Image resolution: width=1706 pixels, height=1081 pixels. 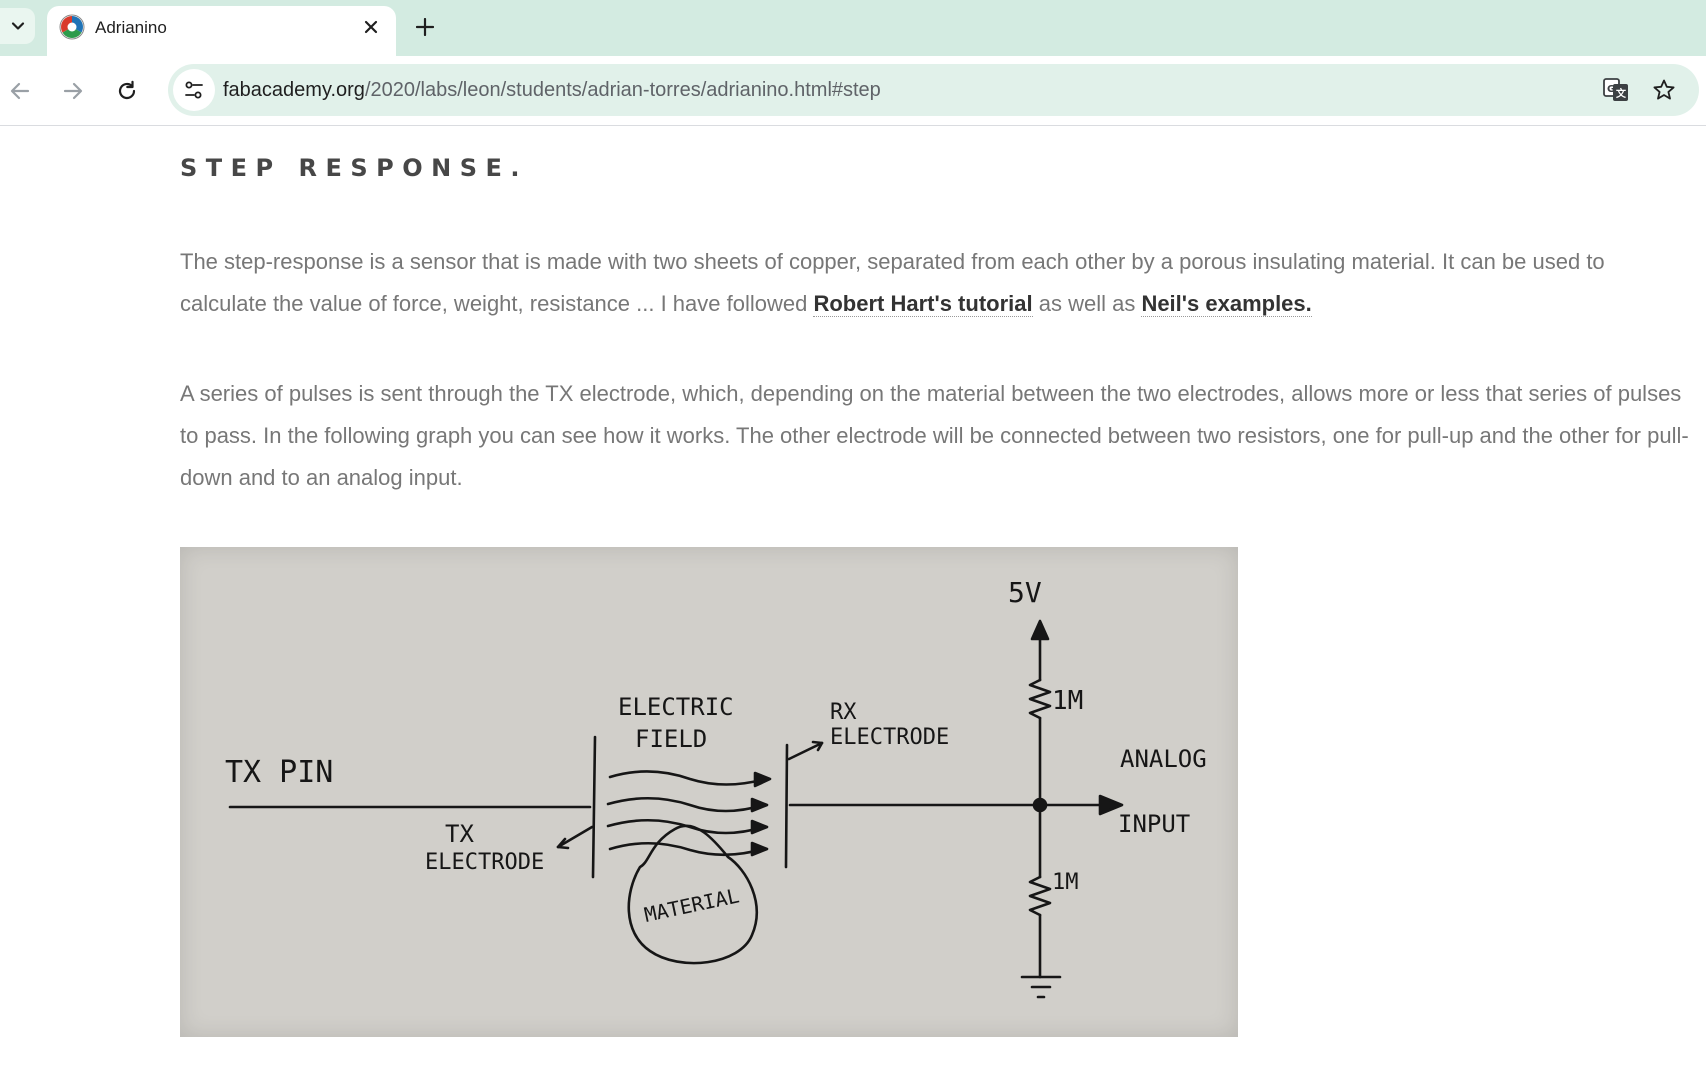 What do you see at coordinates (1067, 701) in the screenshot?
I see `label-resistor-top: 1M` at bounding box center [1067, 701].